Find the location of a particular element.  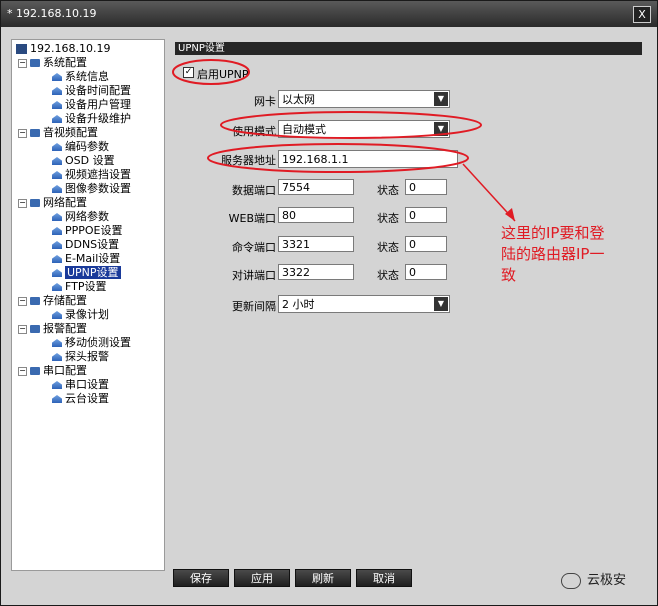

annotation-line: 致 is located at coordinates (509, 275).